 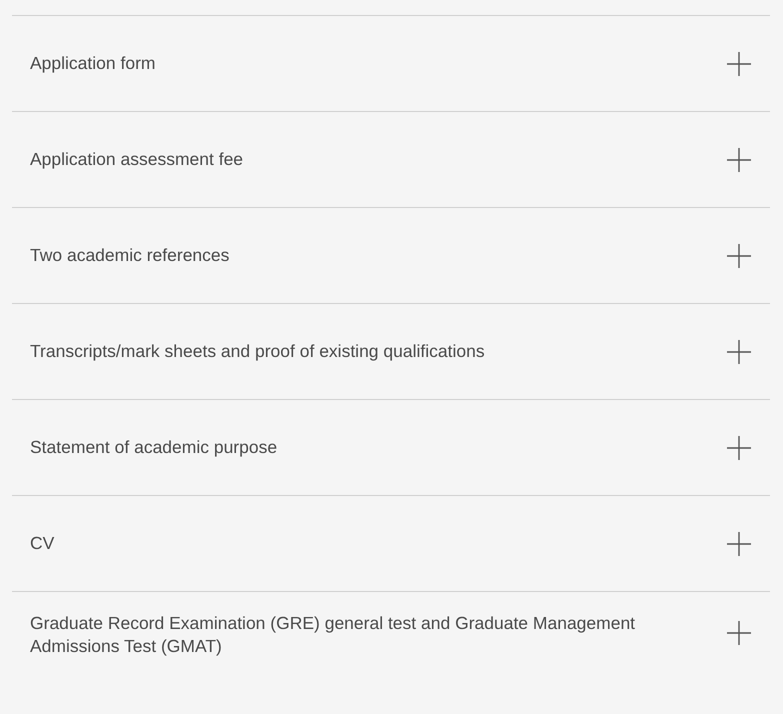 I want to click on accordion-title: Two academic references, so click(x=130, y=255).